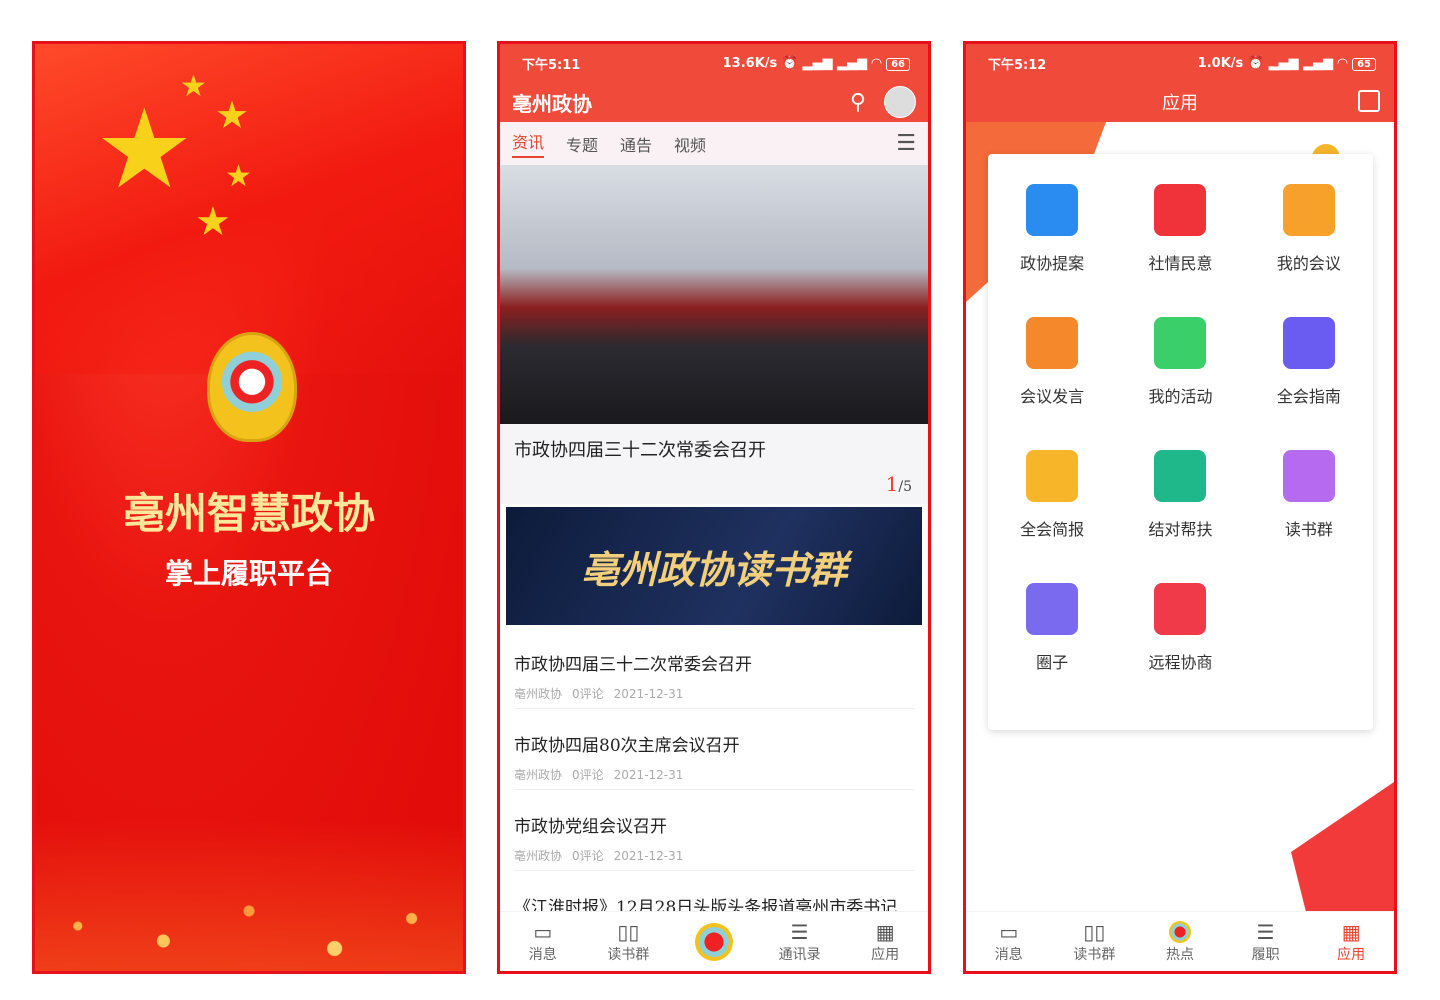 This screenshot has width=1440, height=1000. What do you see at coordinates (1309, 383) in the screenshot?
I see `app-item: 全会指南` at bounding box center [1309, 383].